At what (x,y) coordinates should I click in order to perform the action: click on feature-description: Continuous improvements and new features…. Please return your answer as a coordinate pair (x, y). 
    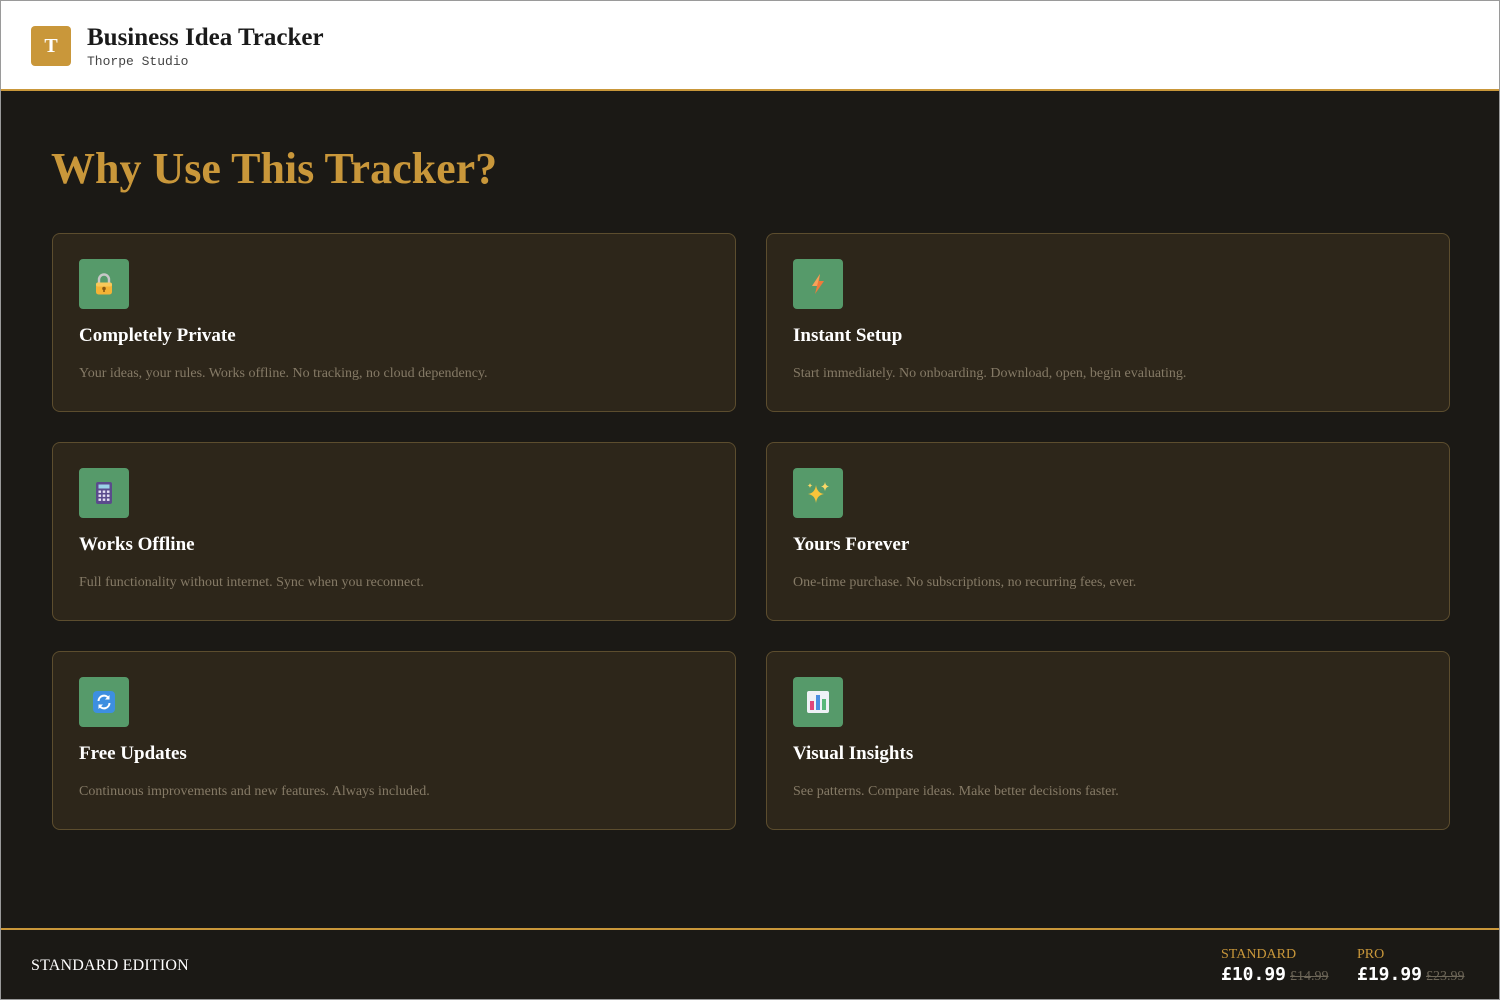
    Looking at the image, I should click on (254, 791).